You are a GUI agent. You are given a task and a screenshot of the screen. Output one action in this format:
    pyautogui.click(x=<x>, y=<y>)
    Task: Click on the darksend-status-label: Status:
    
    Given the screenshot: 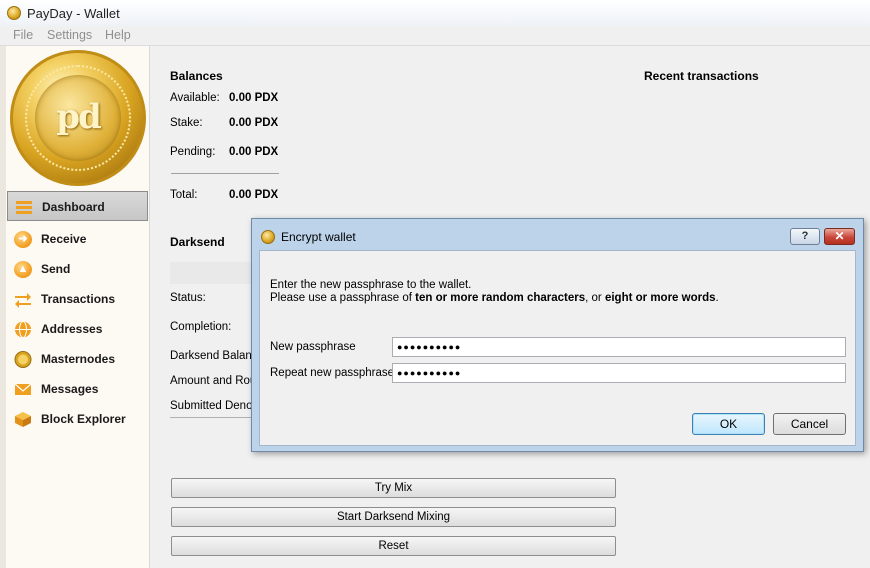 What is the action you would take?
    pyautogui.click(x=188, y=298)
    